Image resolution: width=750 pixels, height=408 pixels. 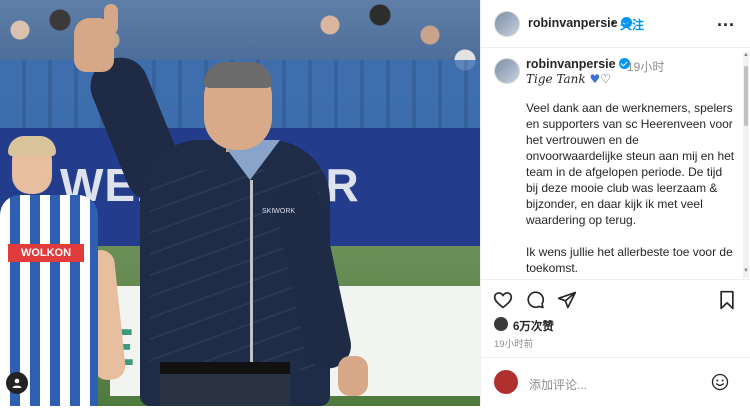 I want to click on user-tag-icon, so click(x=17, y=383).